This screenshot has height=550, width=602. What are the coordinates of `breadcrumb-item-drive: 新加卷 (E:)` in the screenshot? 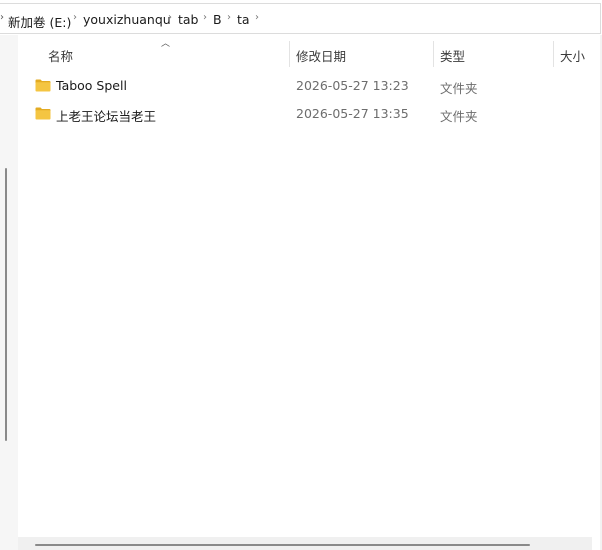 It's located at (39, 21).